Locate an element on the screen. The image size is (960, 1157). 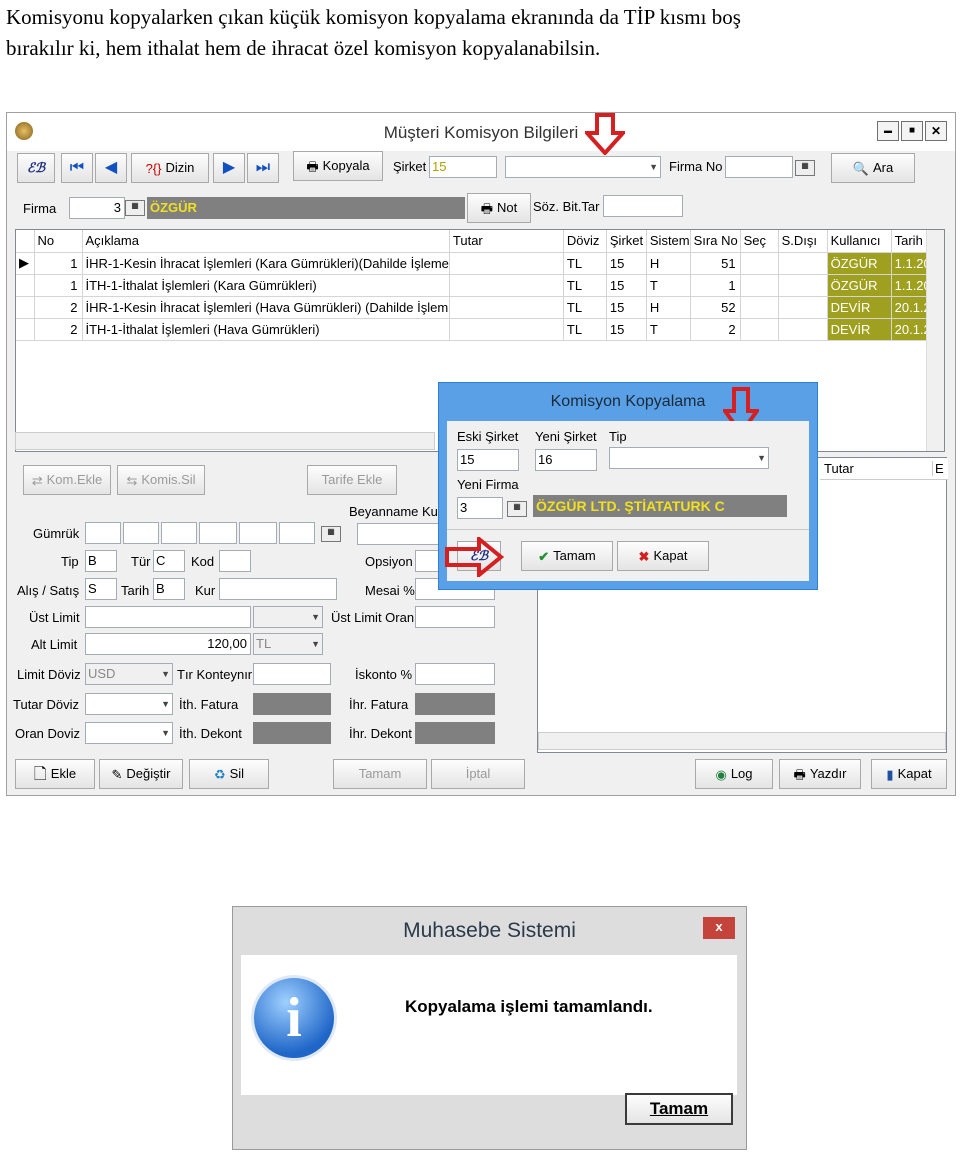
oran-doviz-label: Oran Doviz is located at coordinates (48, 733).